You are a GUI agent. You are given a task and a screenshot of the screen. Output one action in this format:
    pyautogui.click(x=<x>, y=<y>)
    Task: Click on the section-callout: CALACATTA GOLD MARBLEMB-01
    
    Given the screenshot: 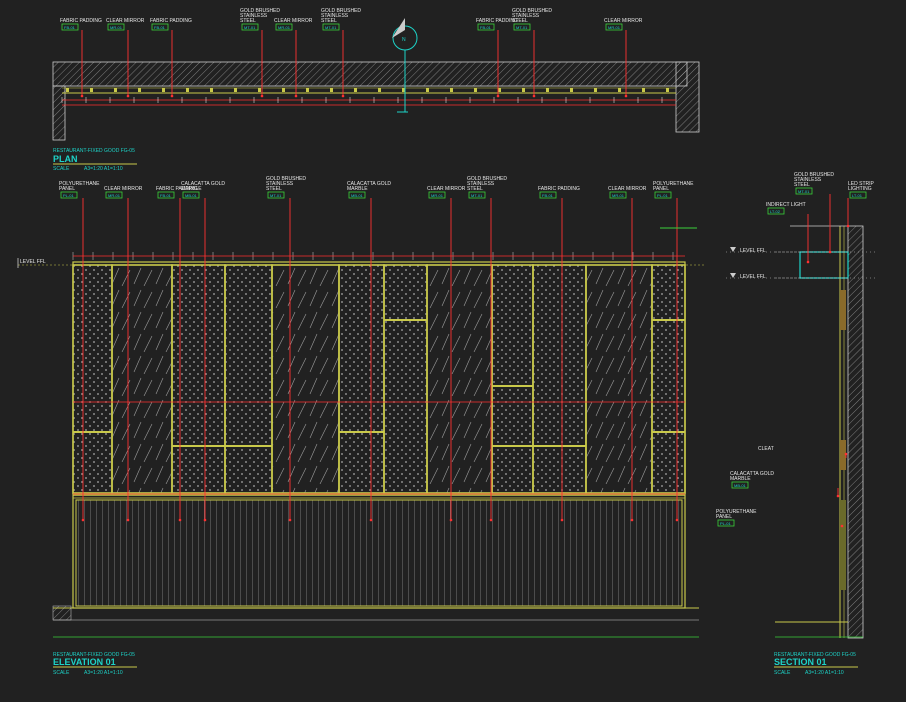 What is the action you would take?
    pyautogui.click(x=785, y=484)
    